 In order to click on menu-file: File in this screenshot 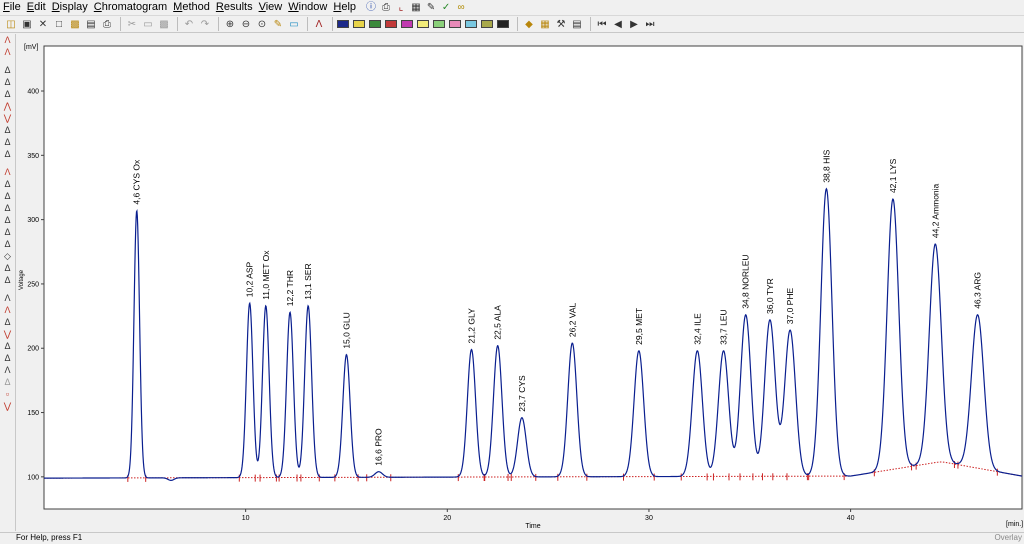, I will do `click(12, 7)`.